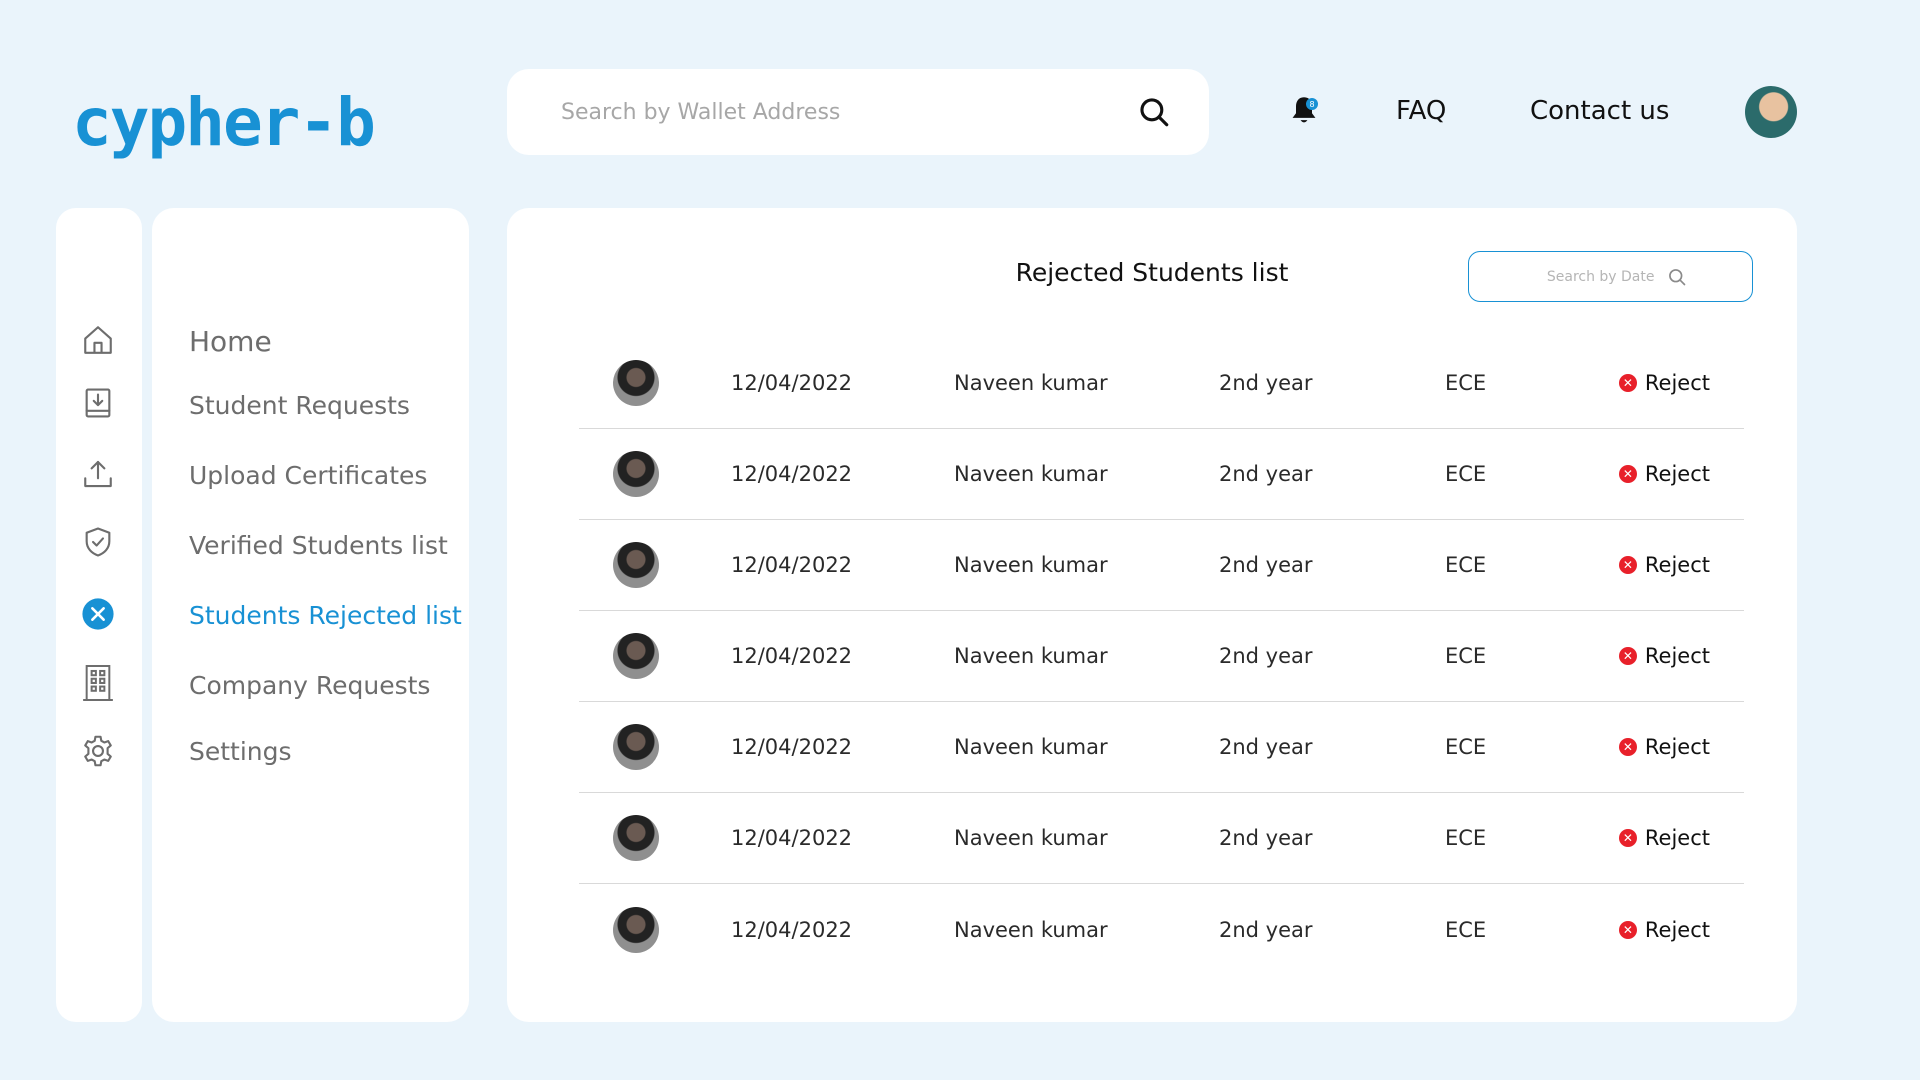  I want to click on date-search-box, so click(1610, 276).